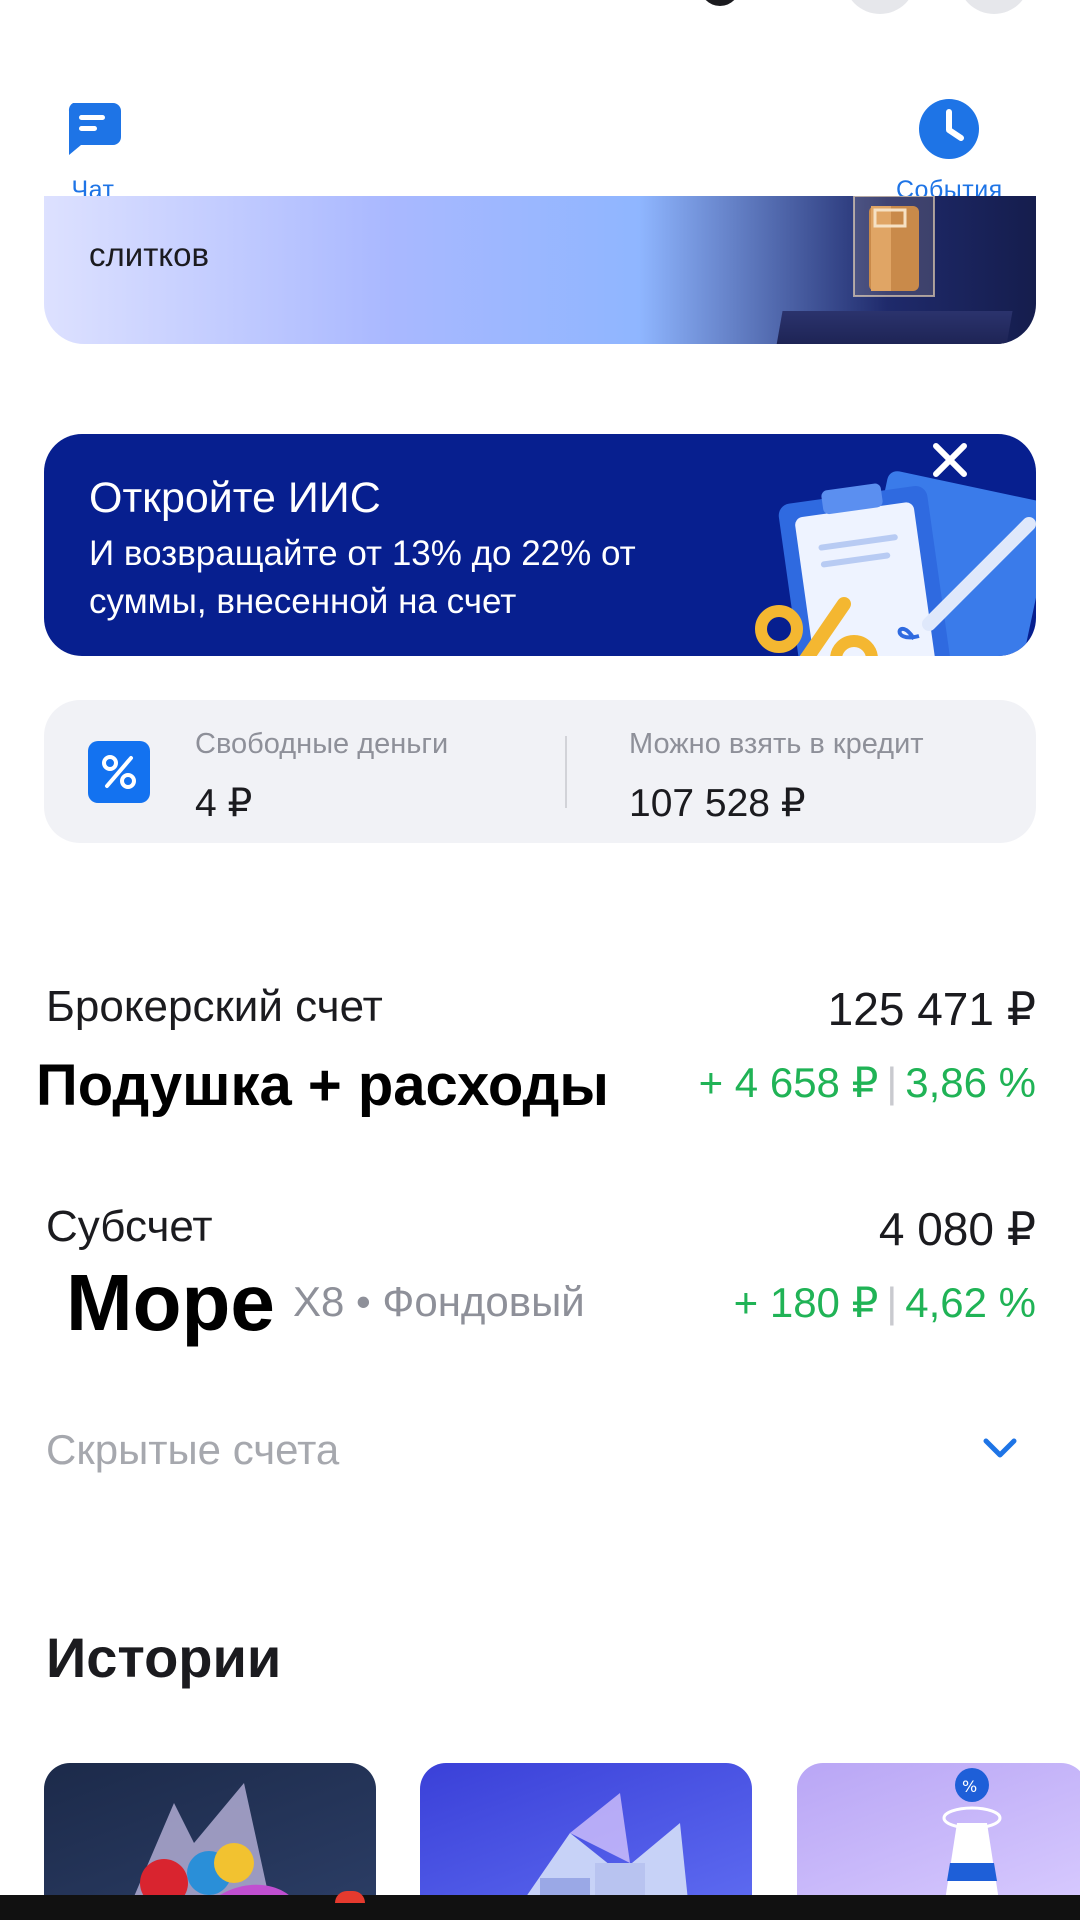 The height and width of the screenshot is (1920, 1080). What do you see at coordinates (970, 1082) in the screenshot?
I see `change-percent: 3,86 %` at bounding box center [970, 1082].